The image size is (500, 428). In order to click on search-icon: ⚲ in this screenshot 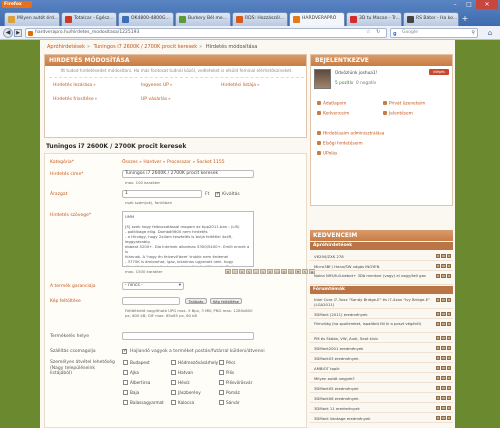, I will do `click(473, 33)`.